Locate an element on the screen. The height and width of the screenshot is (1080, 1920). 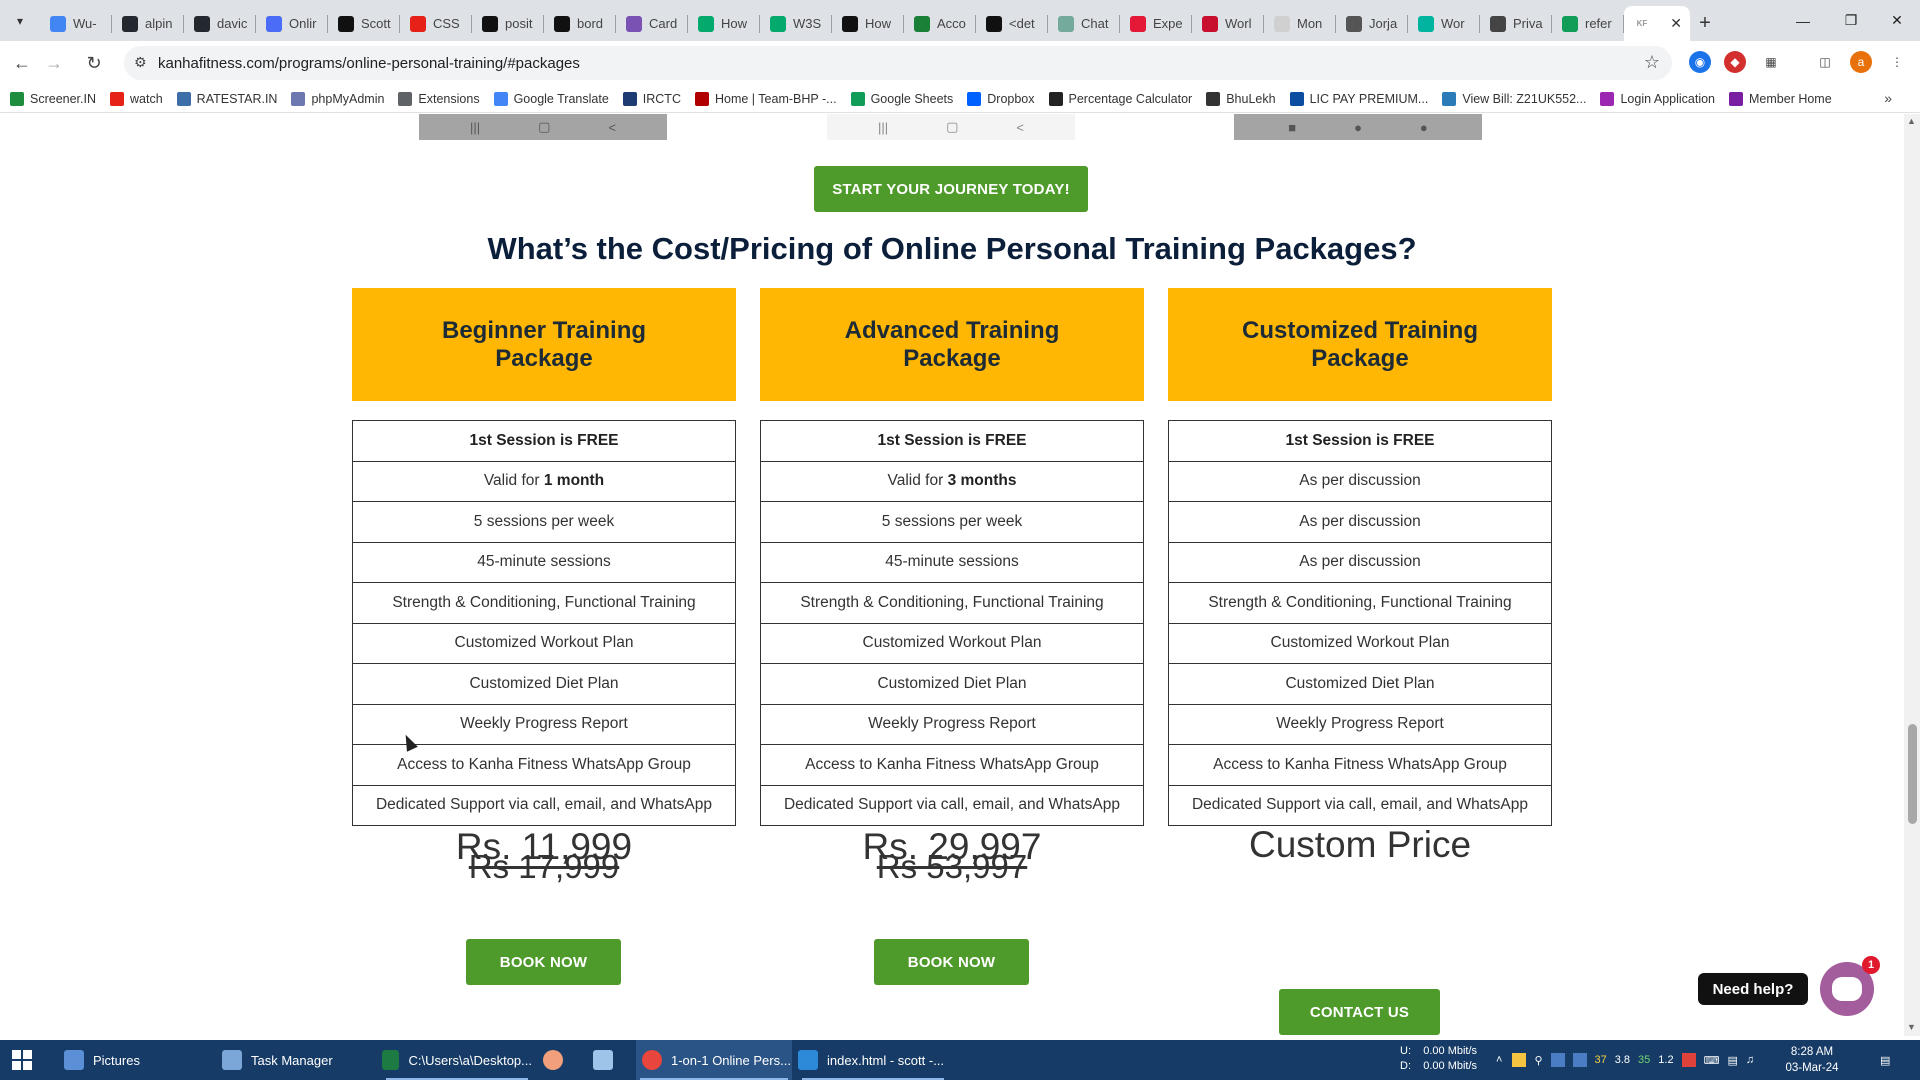
taskbar-item-notepad is located at coordinates (608, 1060).